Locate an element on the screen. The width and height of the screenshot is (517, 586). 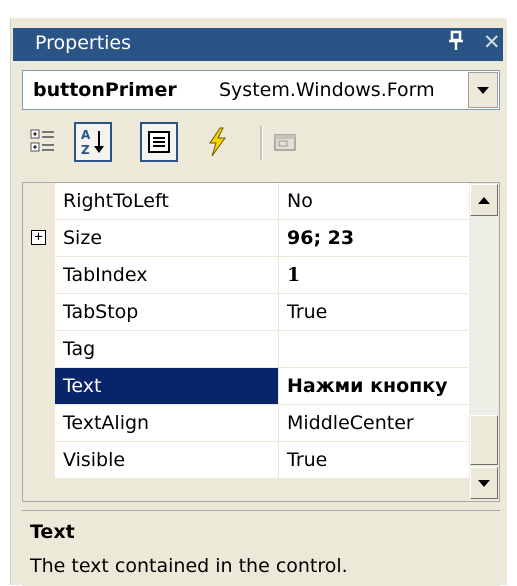
lightning-icon is located at coordinates (217, 142).